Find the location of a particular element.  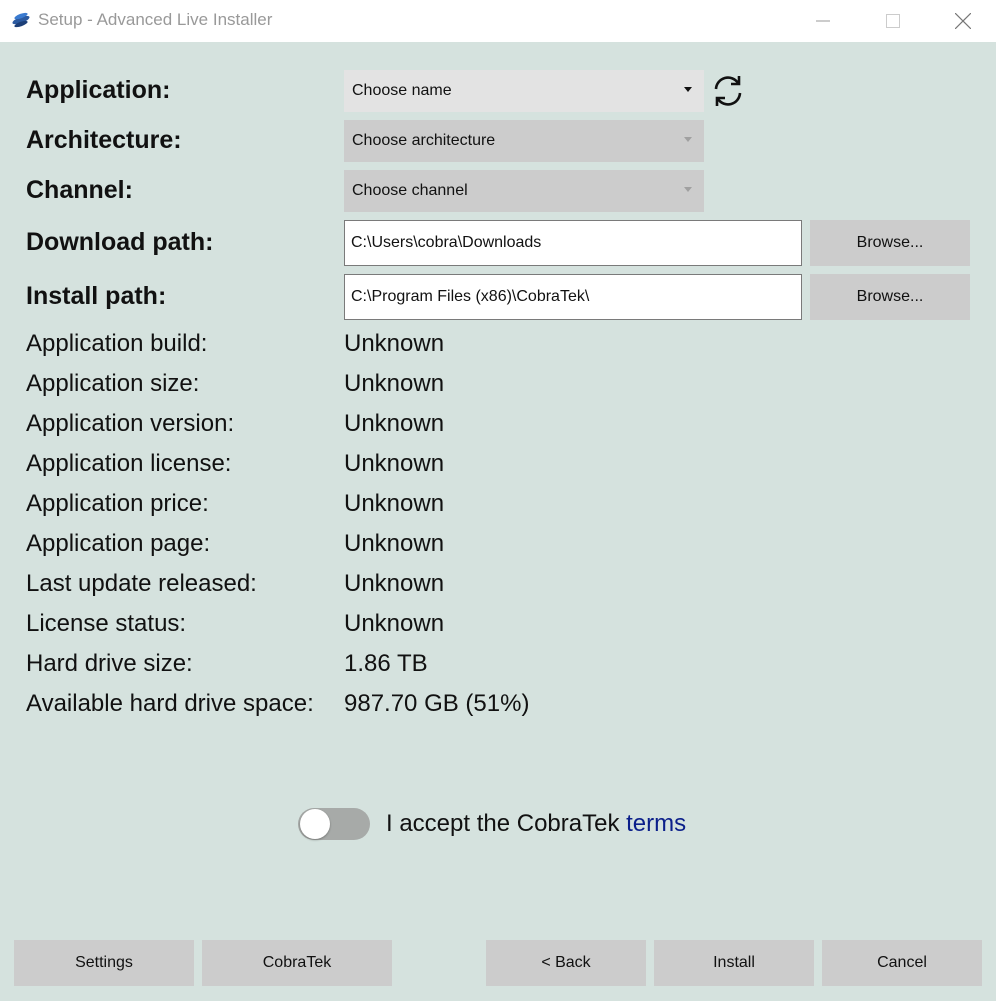

license-status-value: Unknown is located at coordinates (394, 623).